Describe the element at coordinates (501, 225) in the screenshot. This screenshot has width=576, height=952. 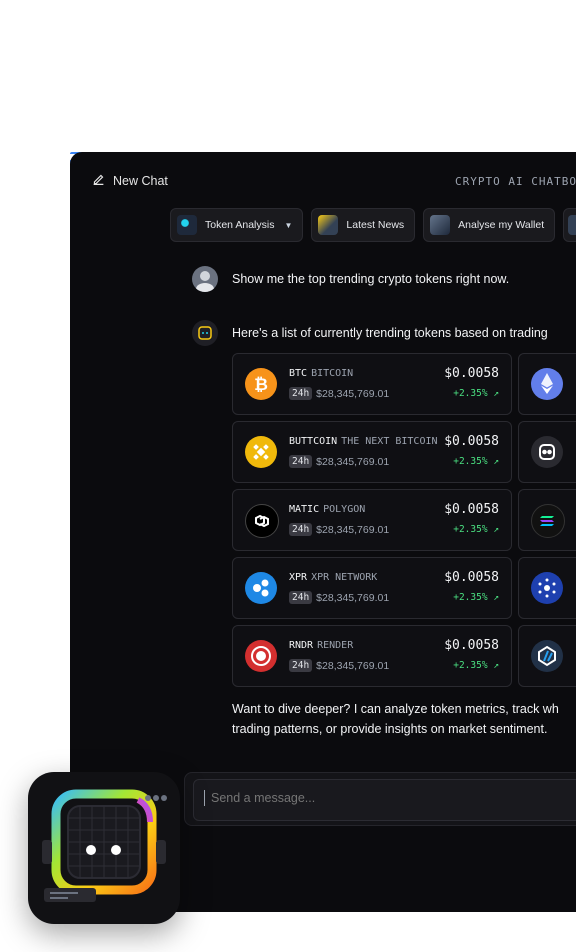
I see `chip-label: Analyse my Wallet` at that location.